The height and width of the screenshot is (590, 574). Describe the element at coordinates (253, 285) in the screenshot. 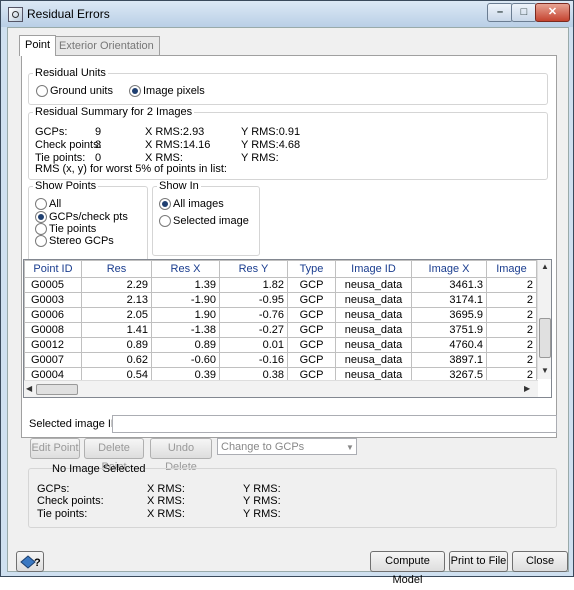

I see `cell-res-y: 1.82` at that location.